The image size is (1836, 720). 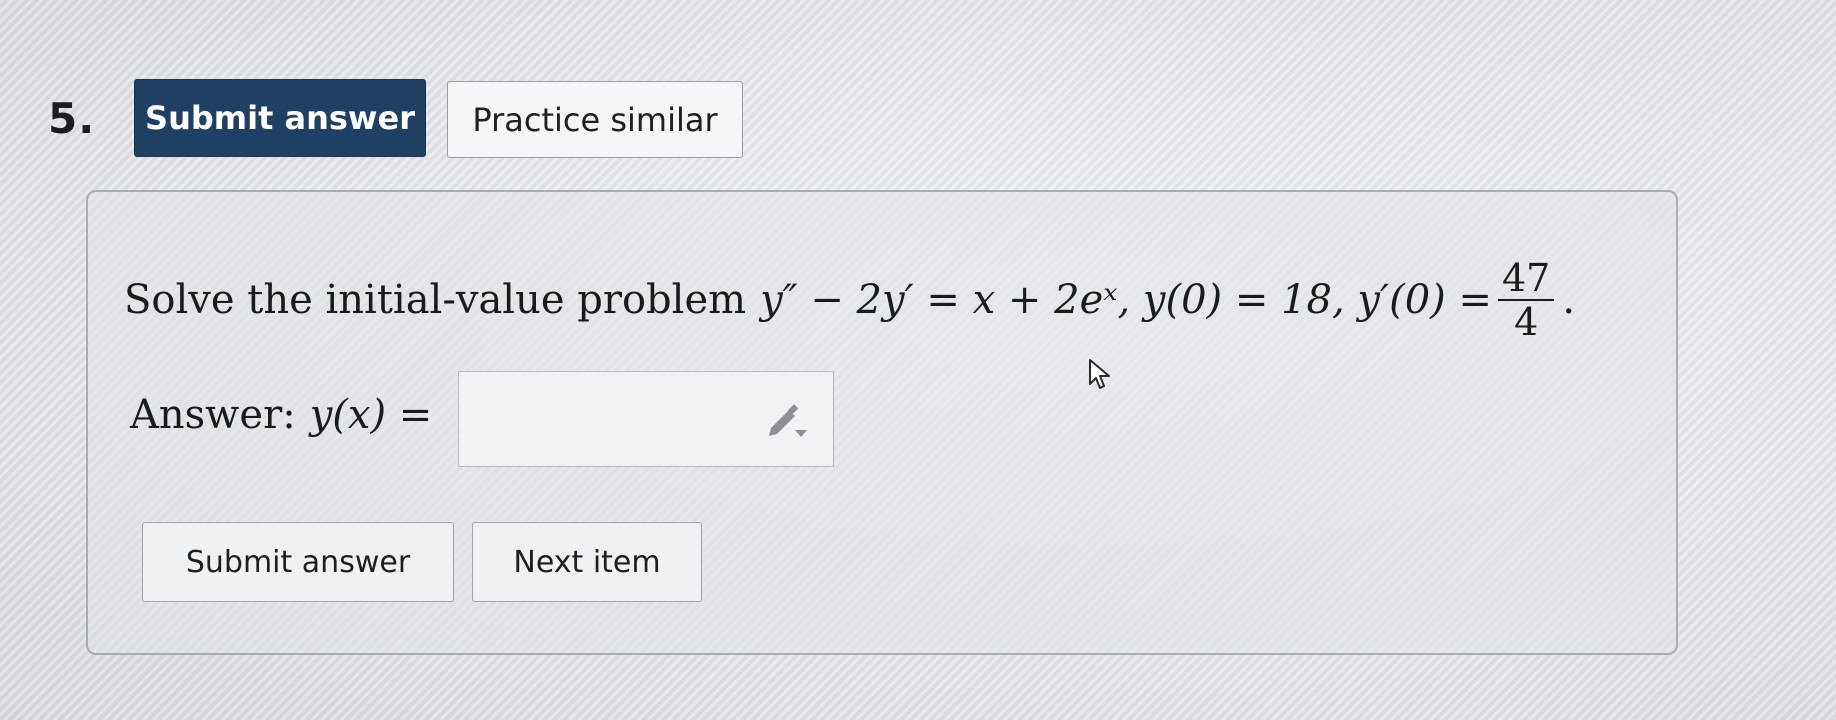 I want to click on answer-label-text: Answer:, so click(x=213, y=415).